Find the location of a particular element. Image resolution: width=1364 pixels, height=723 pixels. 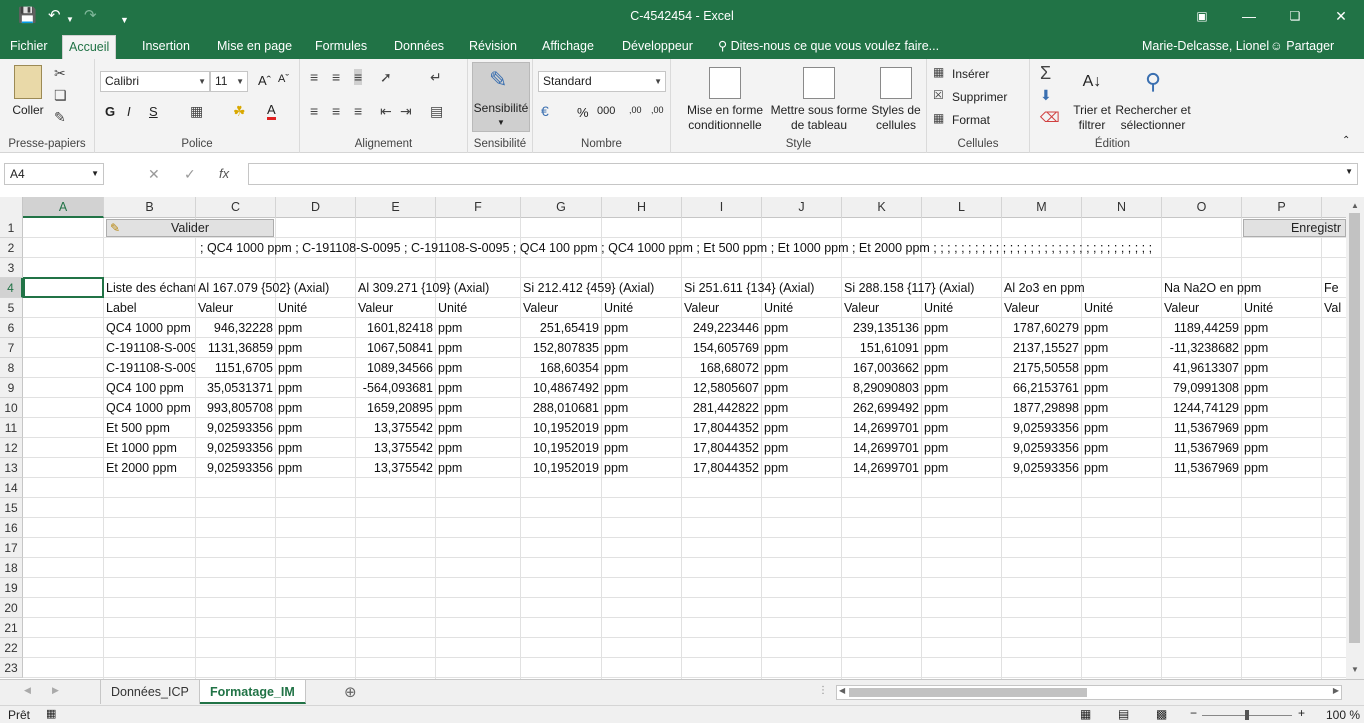

number-format-combo: Standard ▼ is located at coordinates (602, 81).